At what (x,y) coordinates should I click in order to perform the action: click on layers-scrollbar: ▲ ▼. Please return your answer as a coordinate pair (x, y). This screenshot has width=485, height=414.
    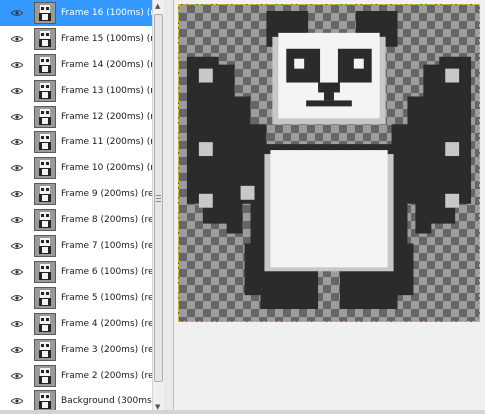
    Looking at the image, I should click on (158, 207).